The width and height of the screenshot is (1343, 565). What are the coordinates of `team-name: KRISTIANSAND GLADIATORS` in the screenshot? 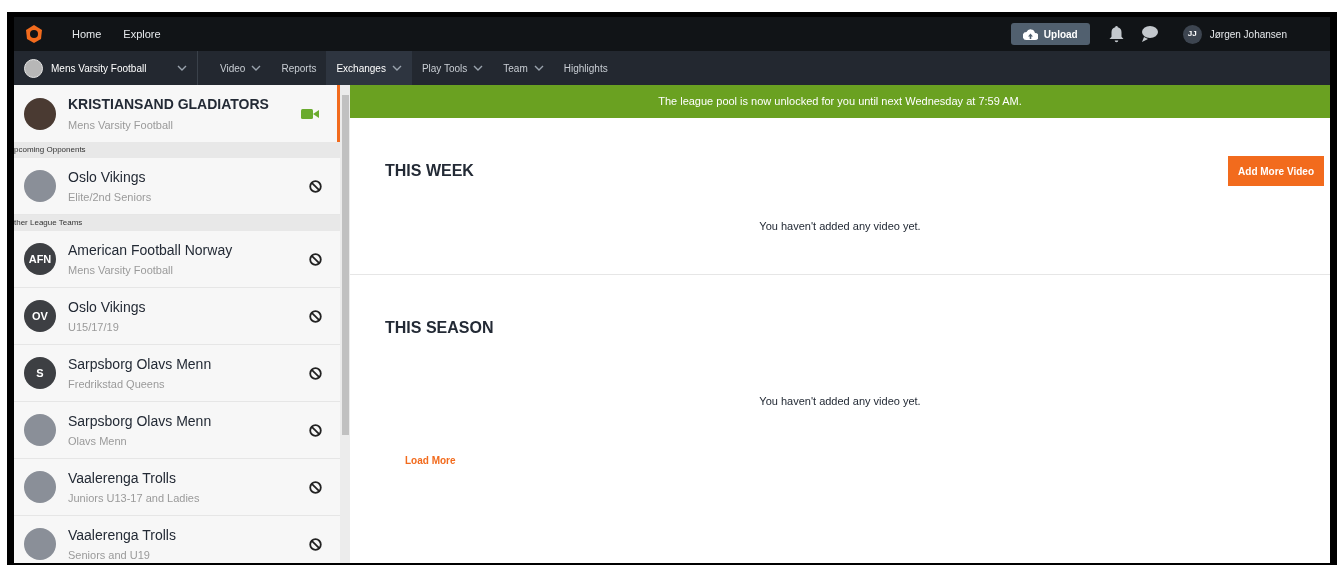 It's located at (169, 104).